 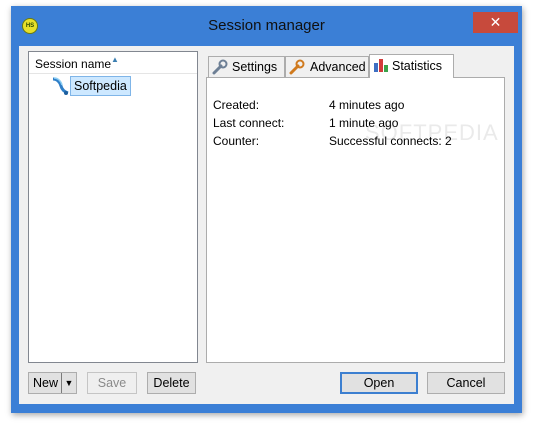 What do you see at coordinates (60, 86) in the screenshot?
I see `session-icon` at bounding box center [60, 86].